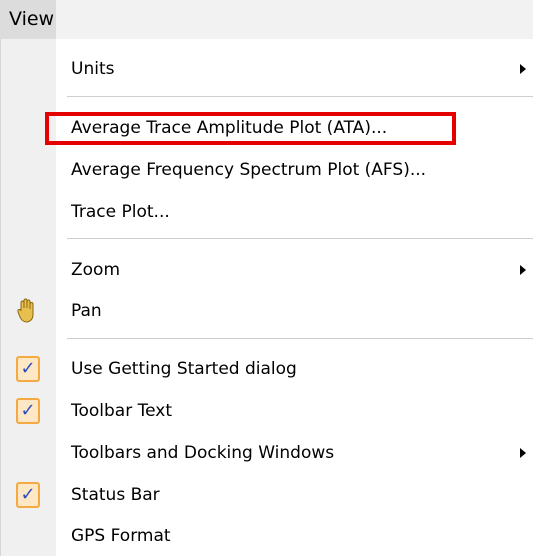  What do you see at coordinates (93, 69) in the screenshot?
I see `menu-item-label: Units` at bounding box center [93, 69].